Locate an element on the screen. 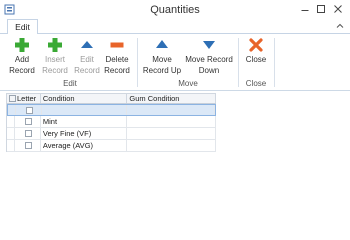 This screenshot has height=240, width=350. move-record-down-button: Move Record Down is located at coordinates (209, 58).